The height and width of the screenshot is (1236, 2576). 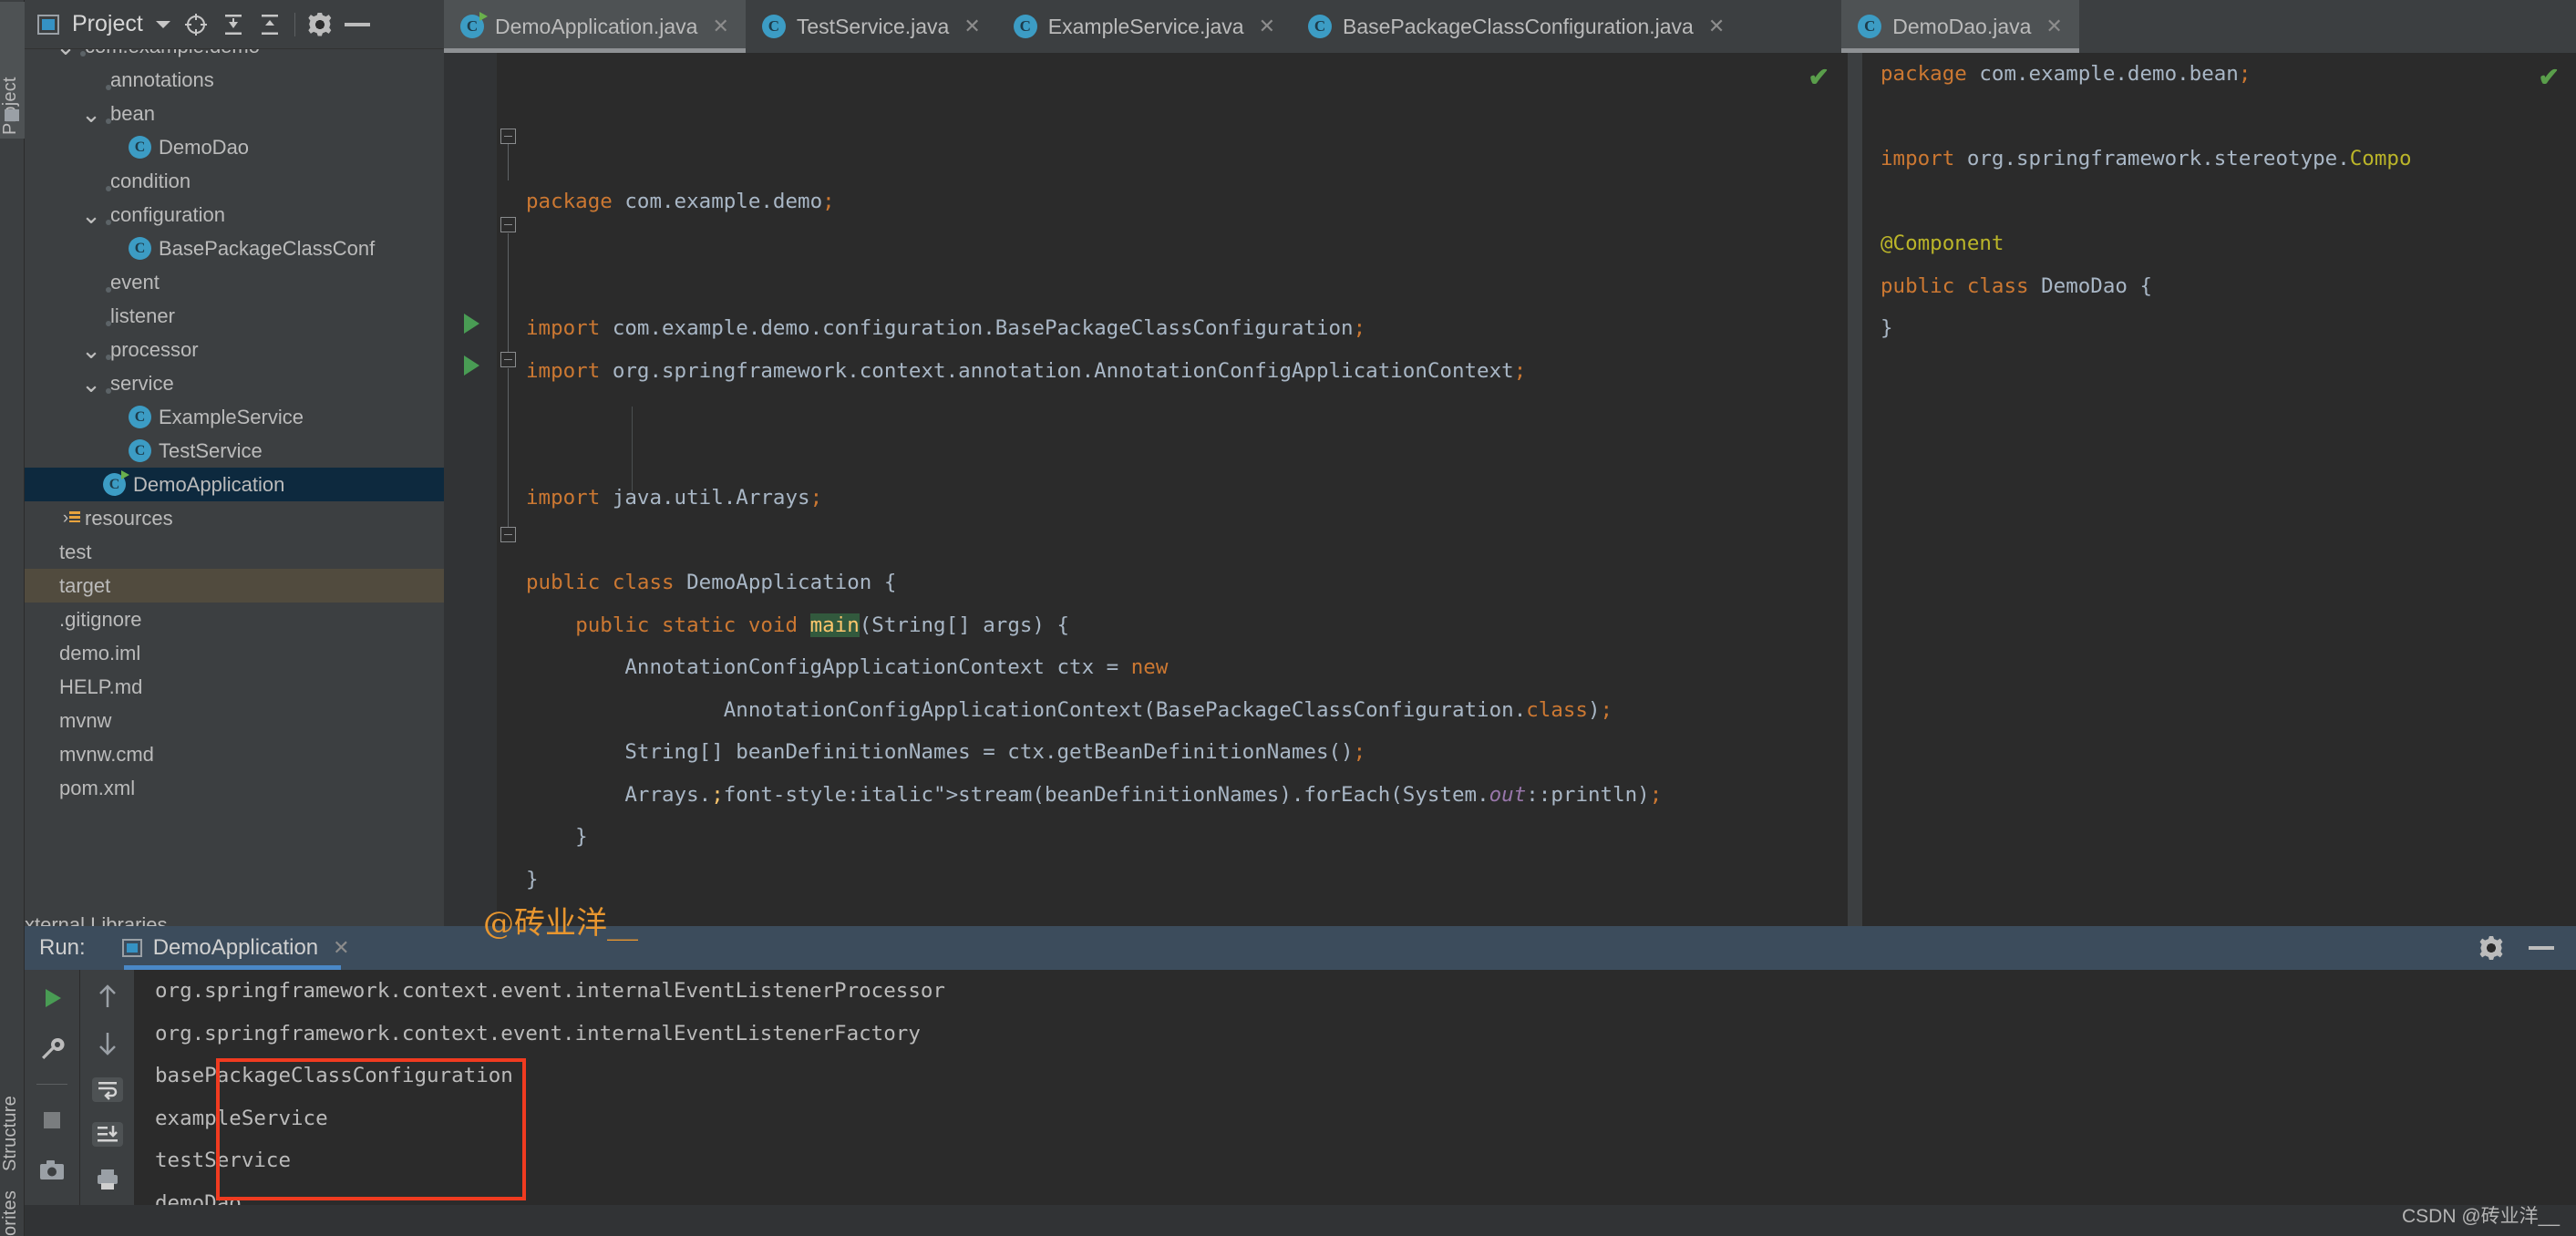 What do you see at coordinates (1818, 77) in the screenshot?
I see `inspection-ok-icon-left: ✔` at bounding box center [1818, 77].